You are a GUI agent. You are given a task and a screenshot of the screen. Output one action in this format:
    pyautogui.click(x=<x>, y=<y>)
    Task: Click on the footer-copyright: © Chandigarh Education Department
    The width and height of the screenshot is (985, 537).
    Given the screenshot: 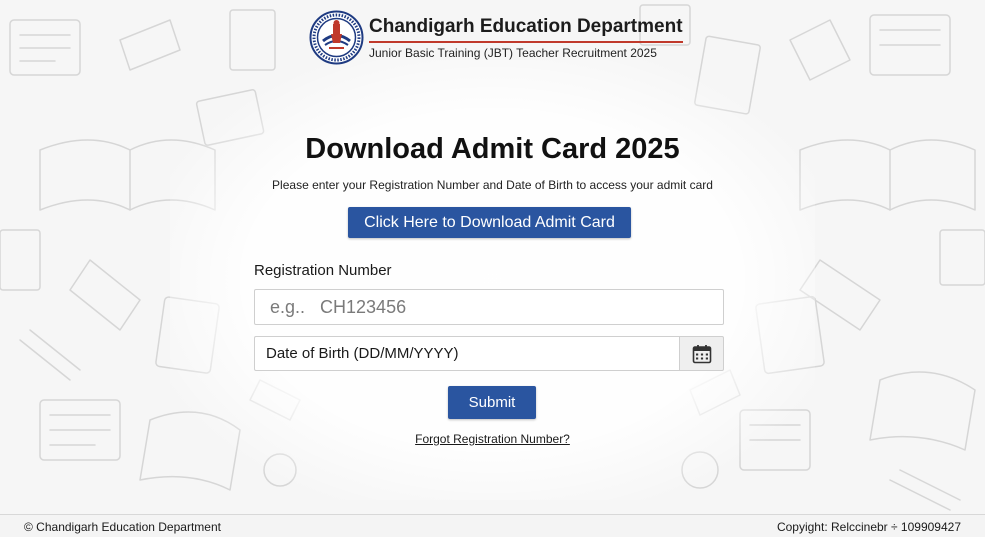 What is the action you would take?
    pyautogui.click(x=122, y=527)
    